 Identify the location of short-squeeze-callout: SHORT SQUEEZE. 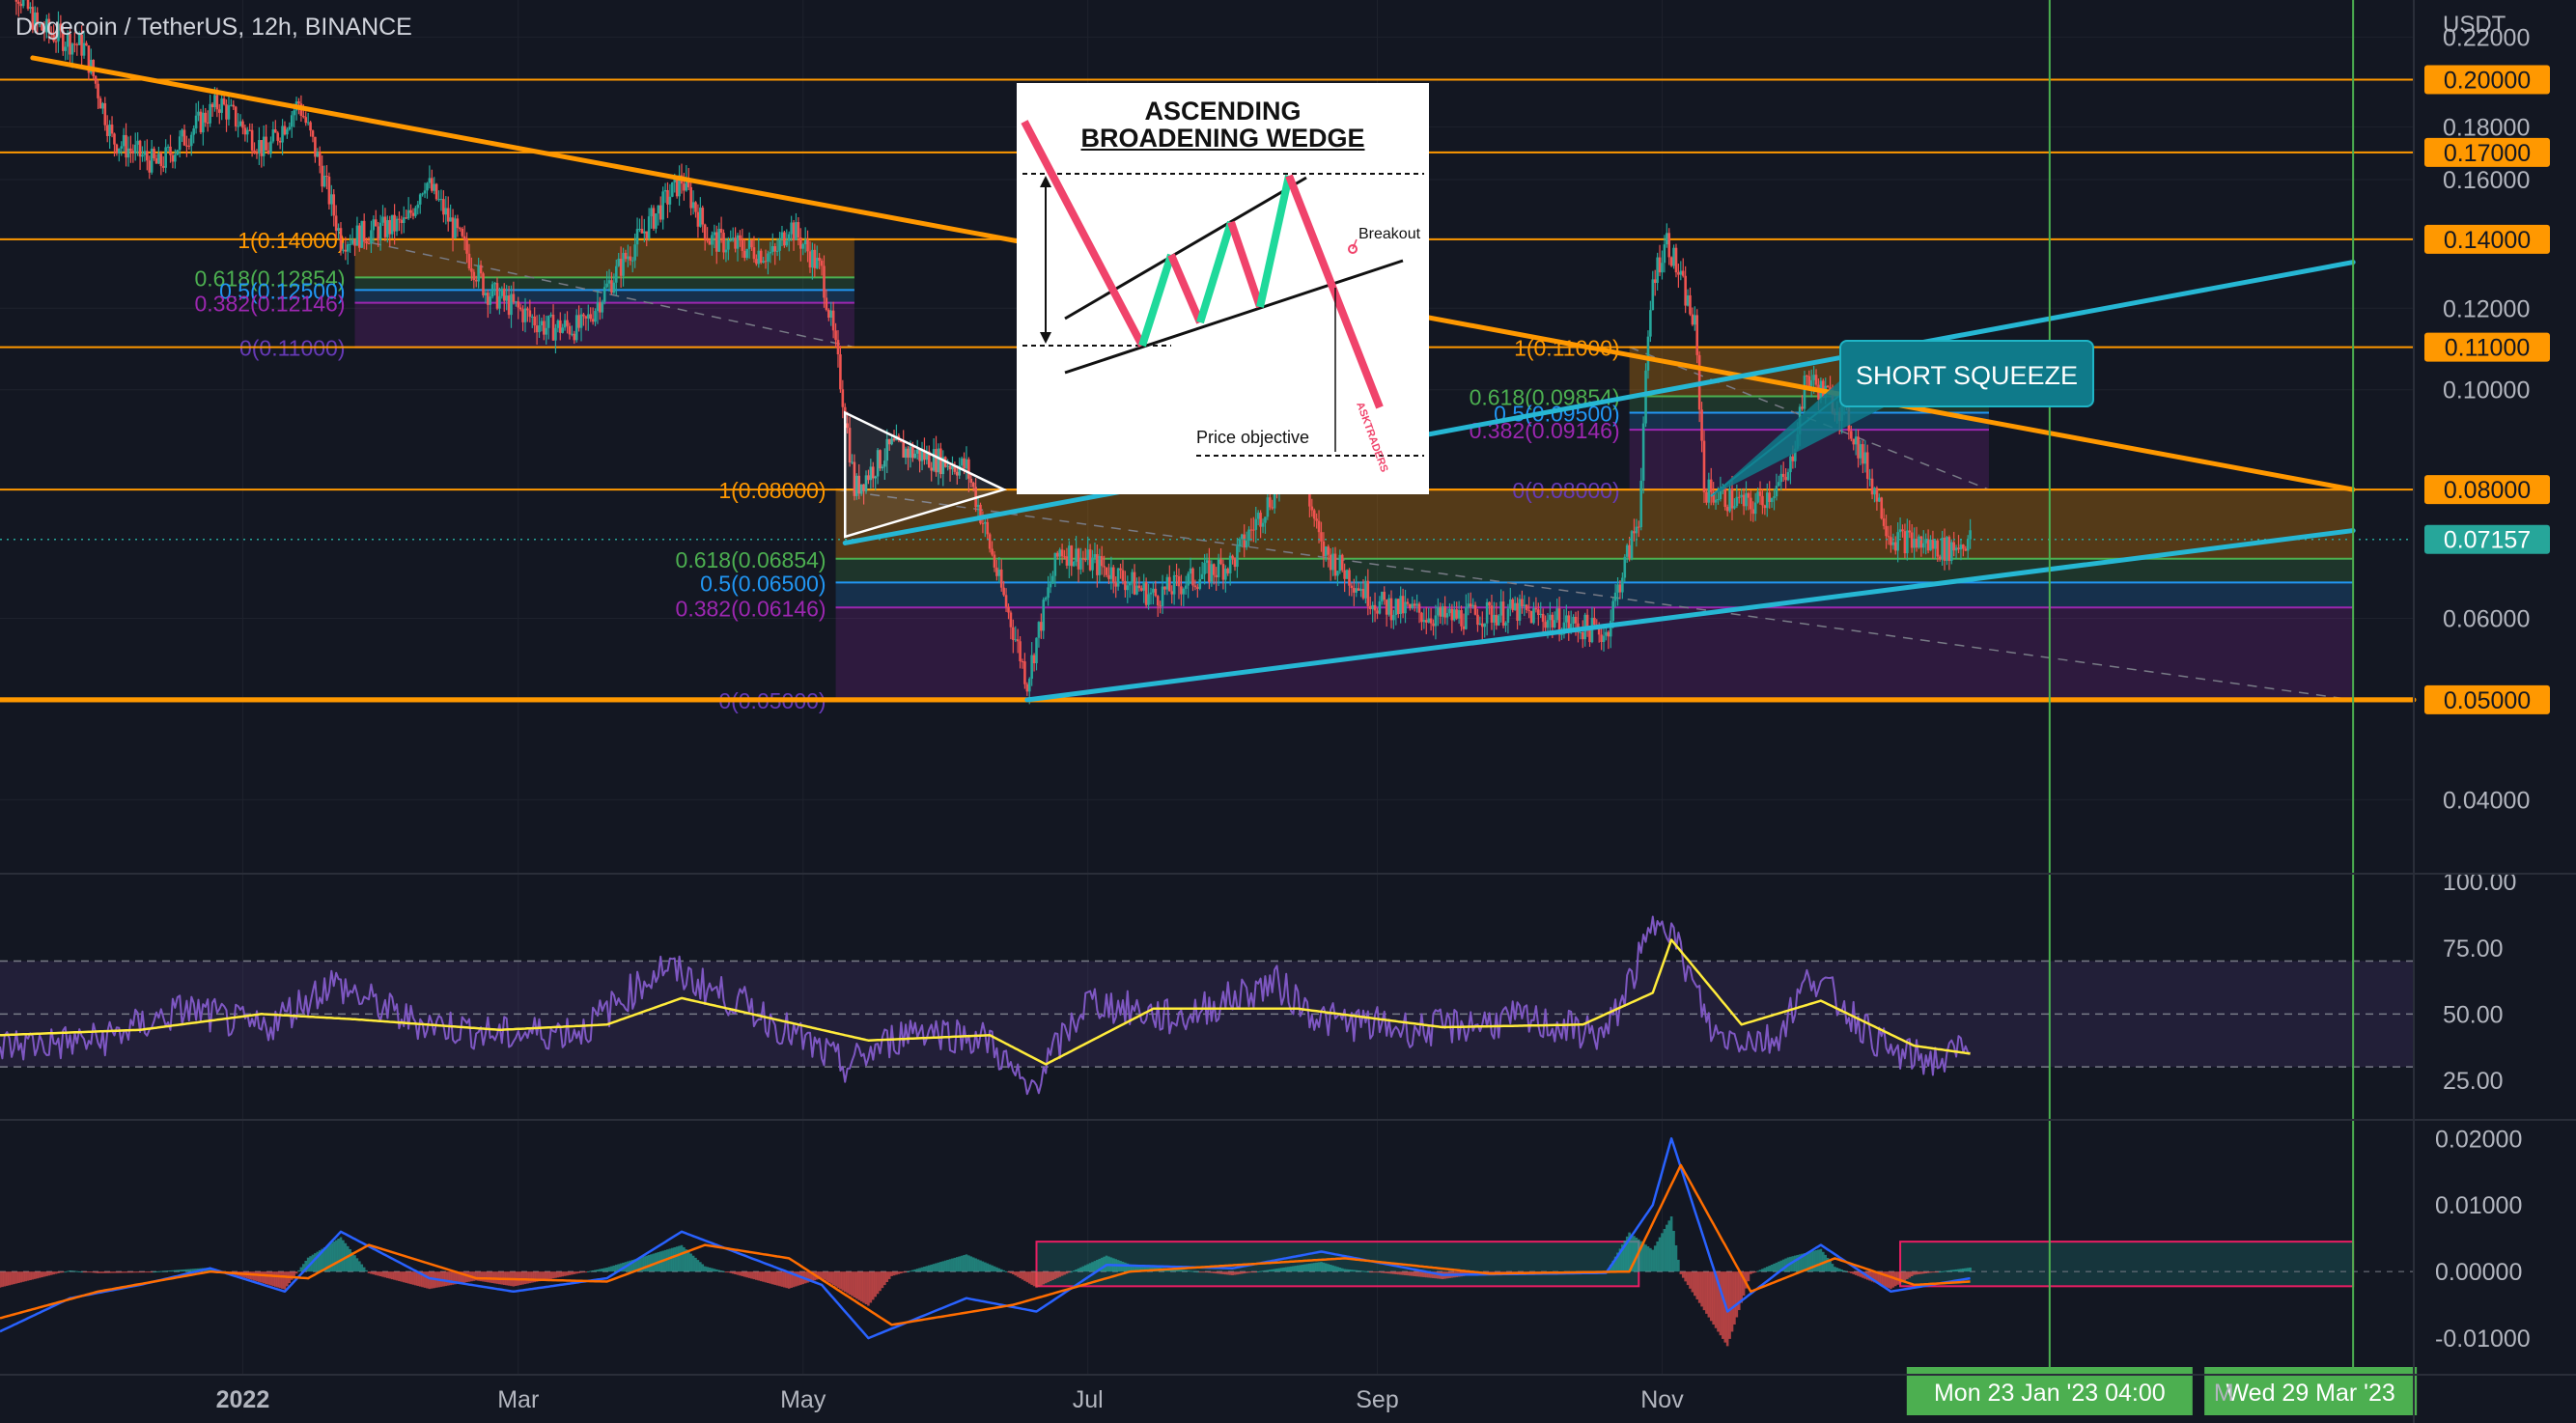
(1967, 373).